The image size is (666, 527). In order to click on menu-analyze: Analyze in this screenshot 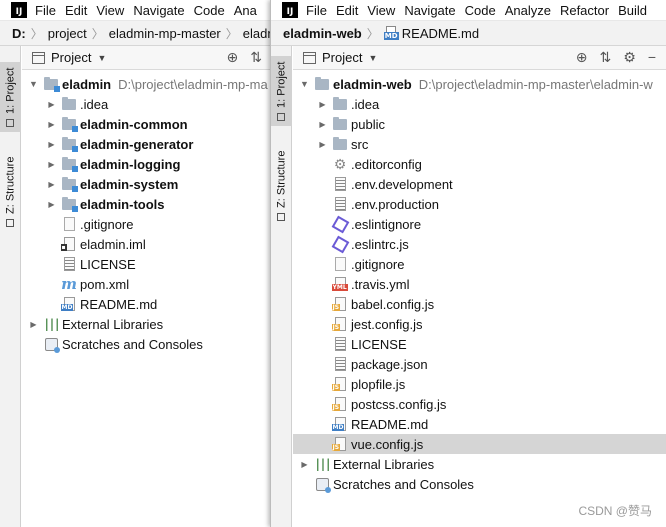, I will do `click(528, 10)`.